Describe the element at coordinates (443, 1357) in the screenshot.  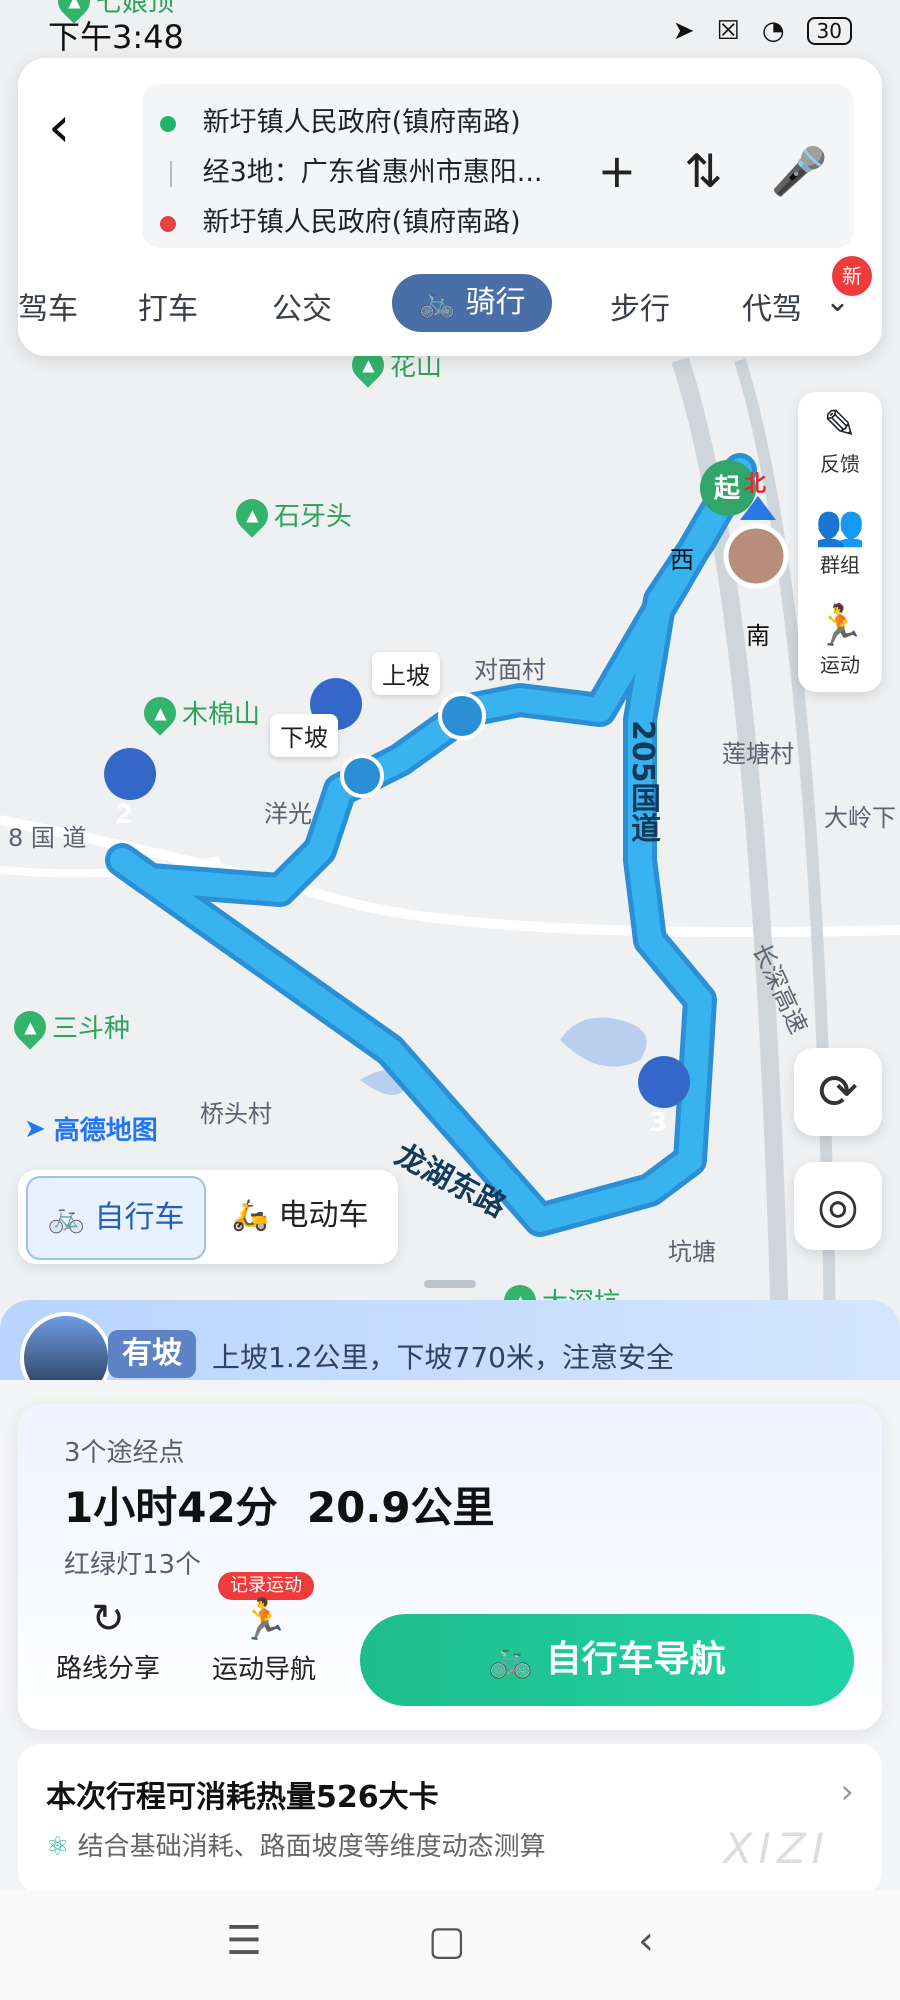
I see `slope-text: 上坡1.2公里，下坡770米，注意安全` at that location.